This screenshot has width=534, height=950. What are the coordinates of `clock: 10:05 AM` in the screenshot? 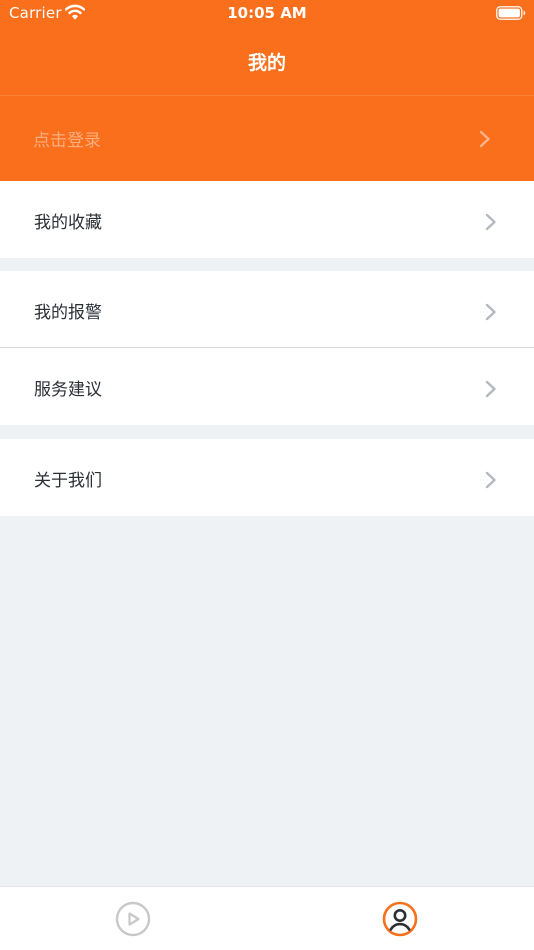 It's located at (267, 13).